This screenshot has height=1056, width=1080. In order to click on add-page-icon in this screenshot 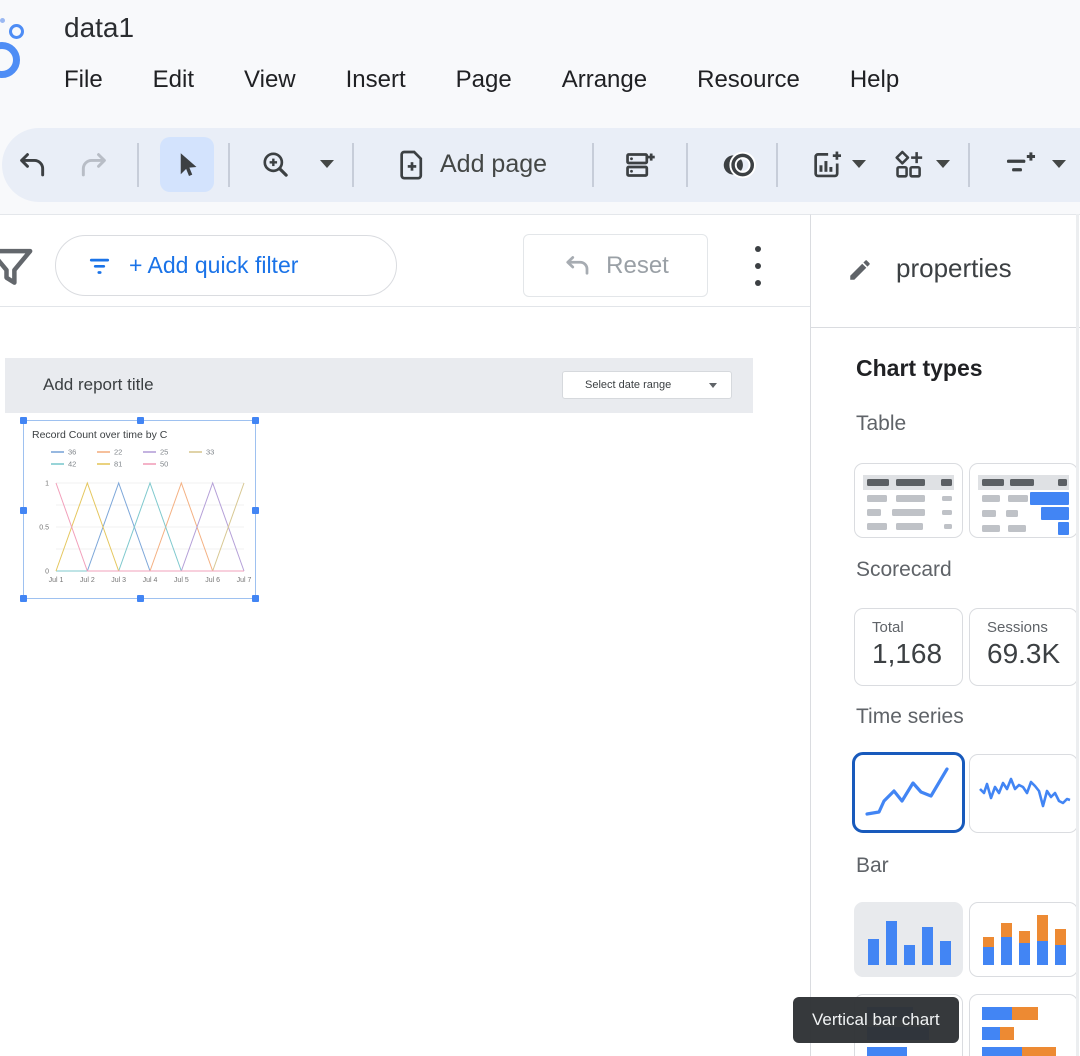, I will do `click(411, 165)`.